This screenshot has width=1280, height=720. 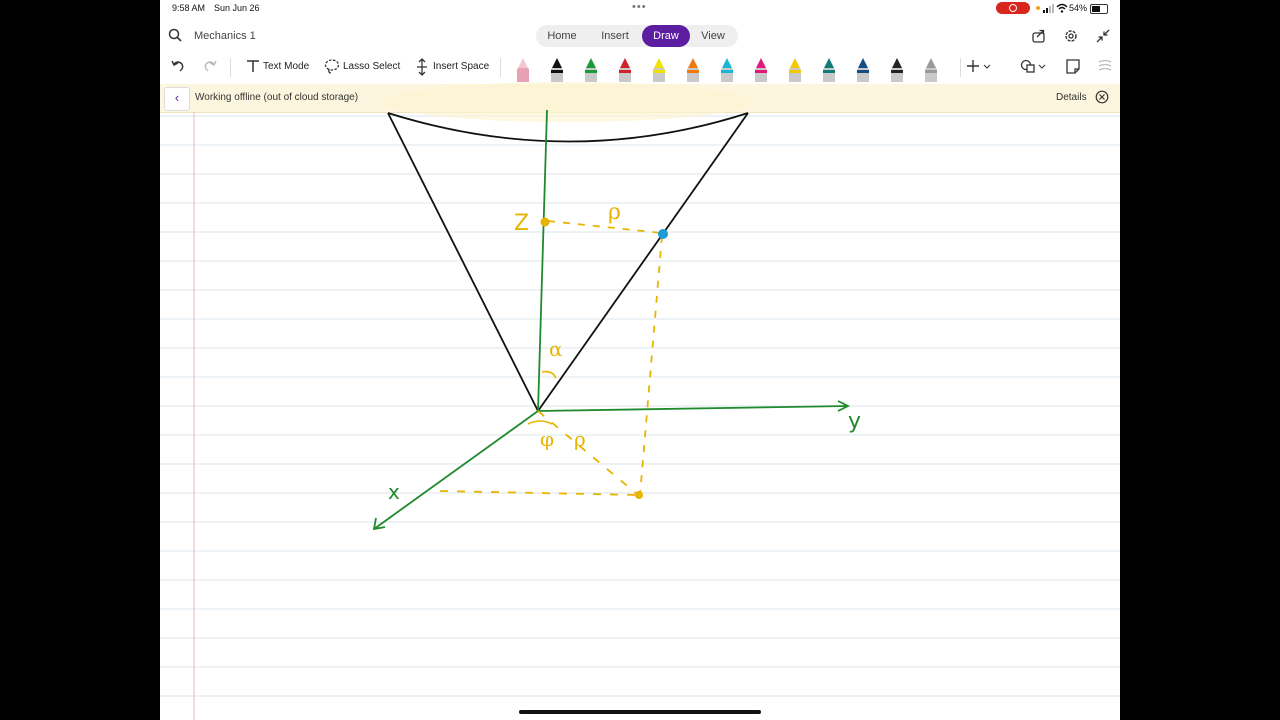 I want to click on x-axis, so click(x=456, y=470).